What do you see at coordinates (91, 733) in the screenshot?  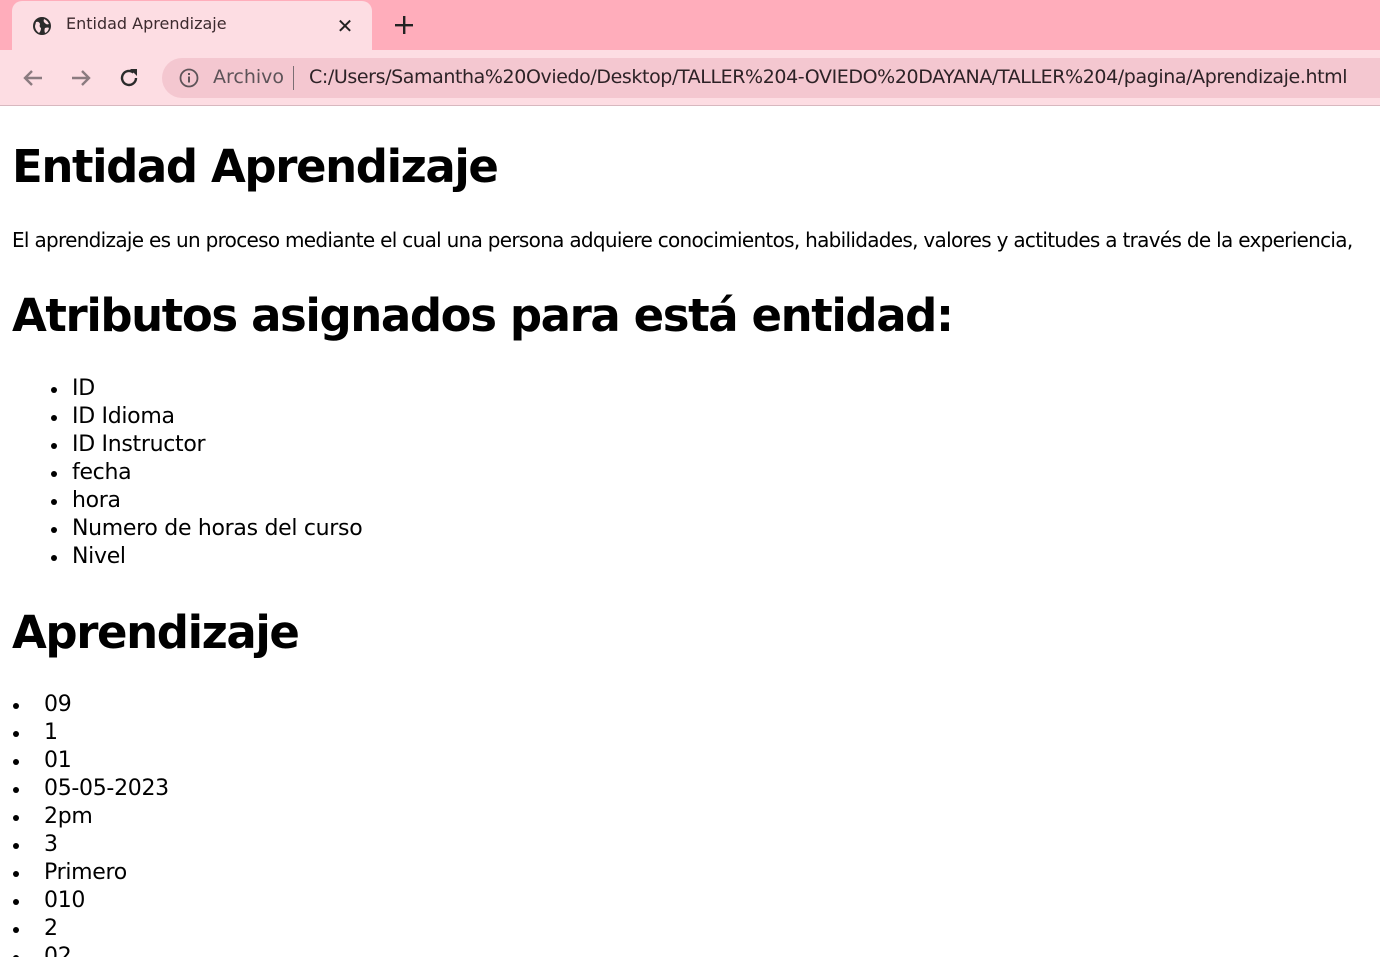 I see `list-item: 1` at bounding box center [91, 733].